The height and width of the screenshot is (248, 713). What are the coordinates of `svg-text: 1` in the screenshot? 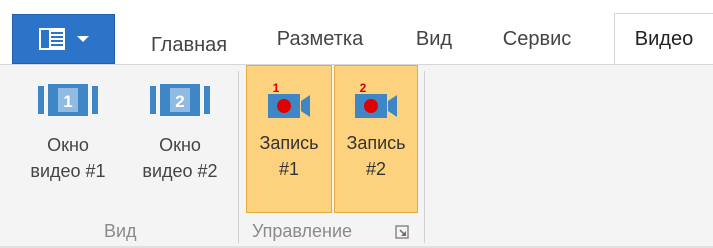 It's located at (276, 88).